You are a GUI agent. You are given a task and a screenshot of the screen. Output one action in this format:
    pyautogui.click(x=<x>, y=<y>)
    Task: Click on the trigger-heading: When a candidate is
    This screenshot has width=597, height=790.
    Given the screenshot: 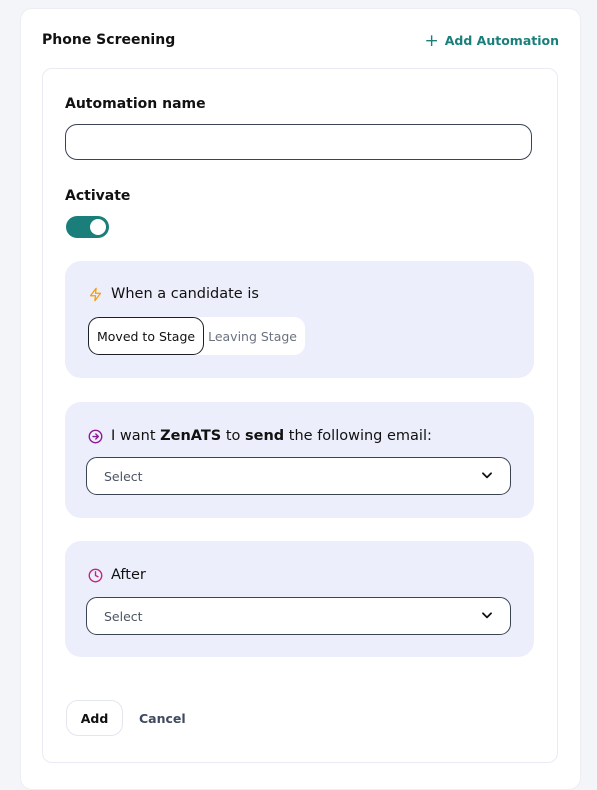 What is the action you would take?
    pyautogui.click(x=173, y=294)
    